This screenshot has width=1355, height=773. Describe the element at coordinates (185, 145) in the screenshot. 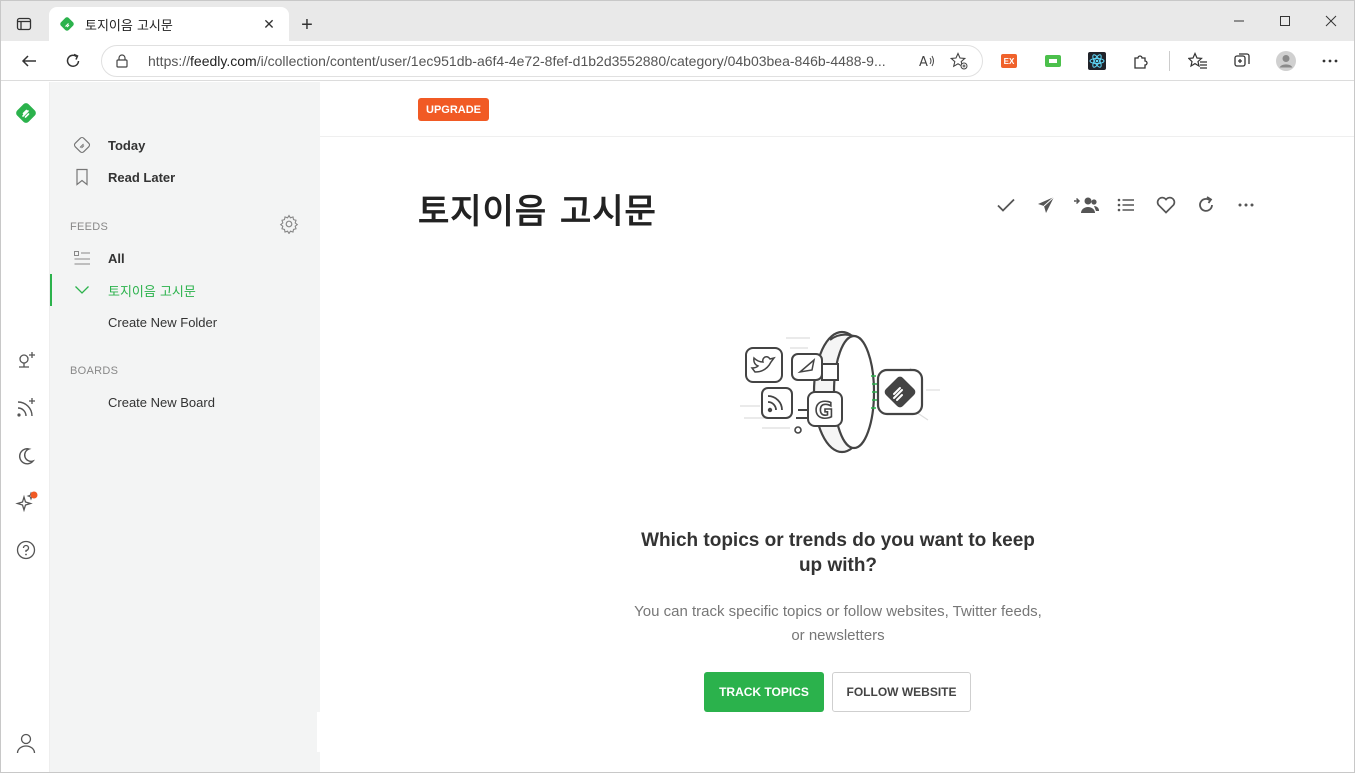

I see `sidebar-item-today: Today` at that location.